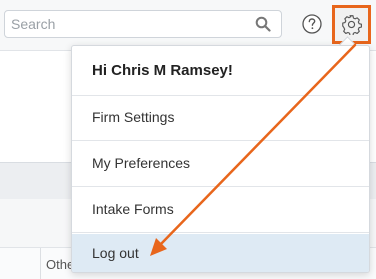 The height and width of the screenshot is (279, 376). Describe the element at coordinates (220, 71) in the screenshot. I see `user-greeting: Hi Chris M Ramsey!` at that location.